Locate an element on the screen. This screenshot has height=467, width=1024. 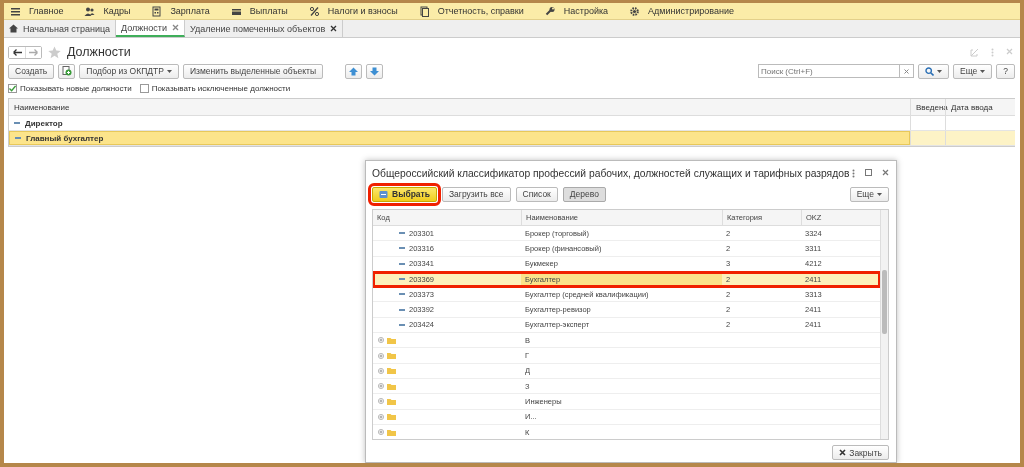
page-title: Должности is located at coordinates (99, 52).